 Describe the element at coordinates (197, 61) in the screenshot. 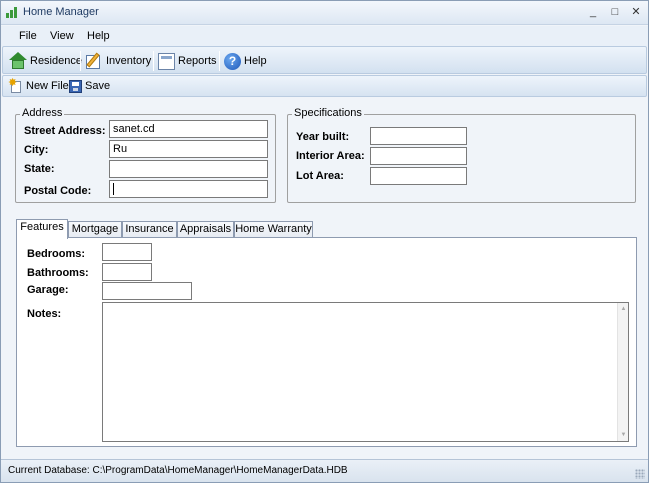

I see `reports-label: Reports` at that location.